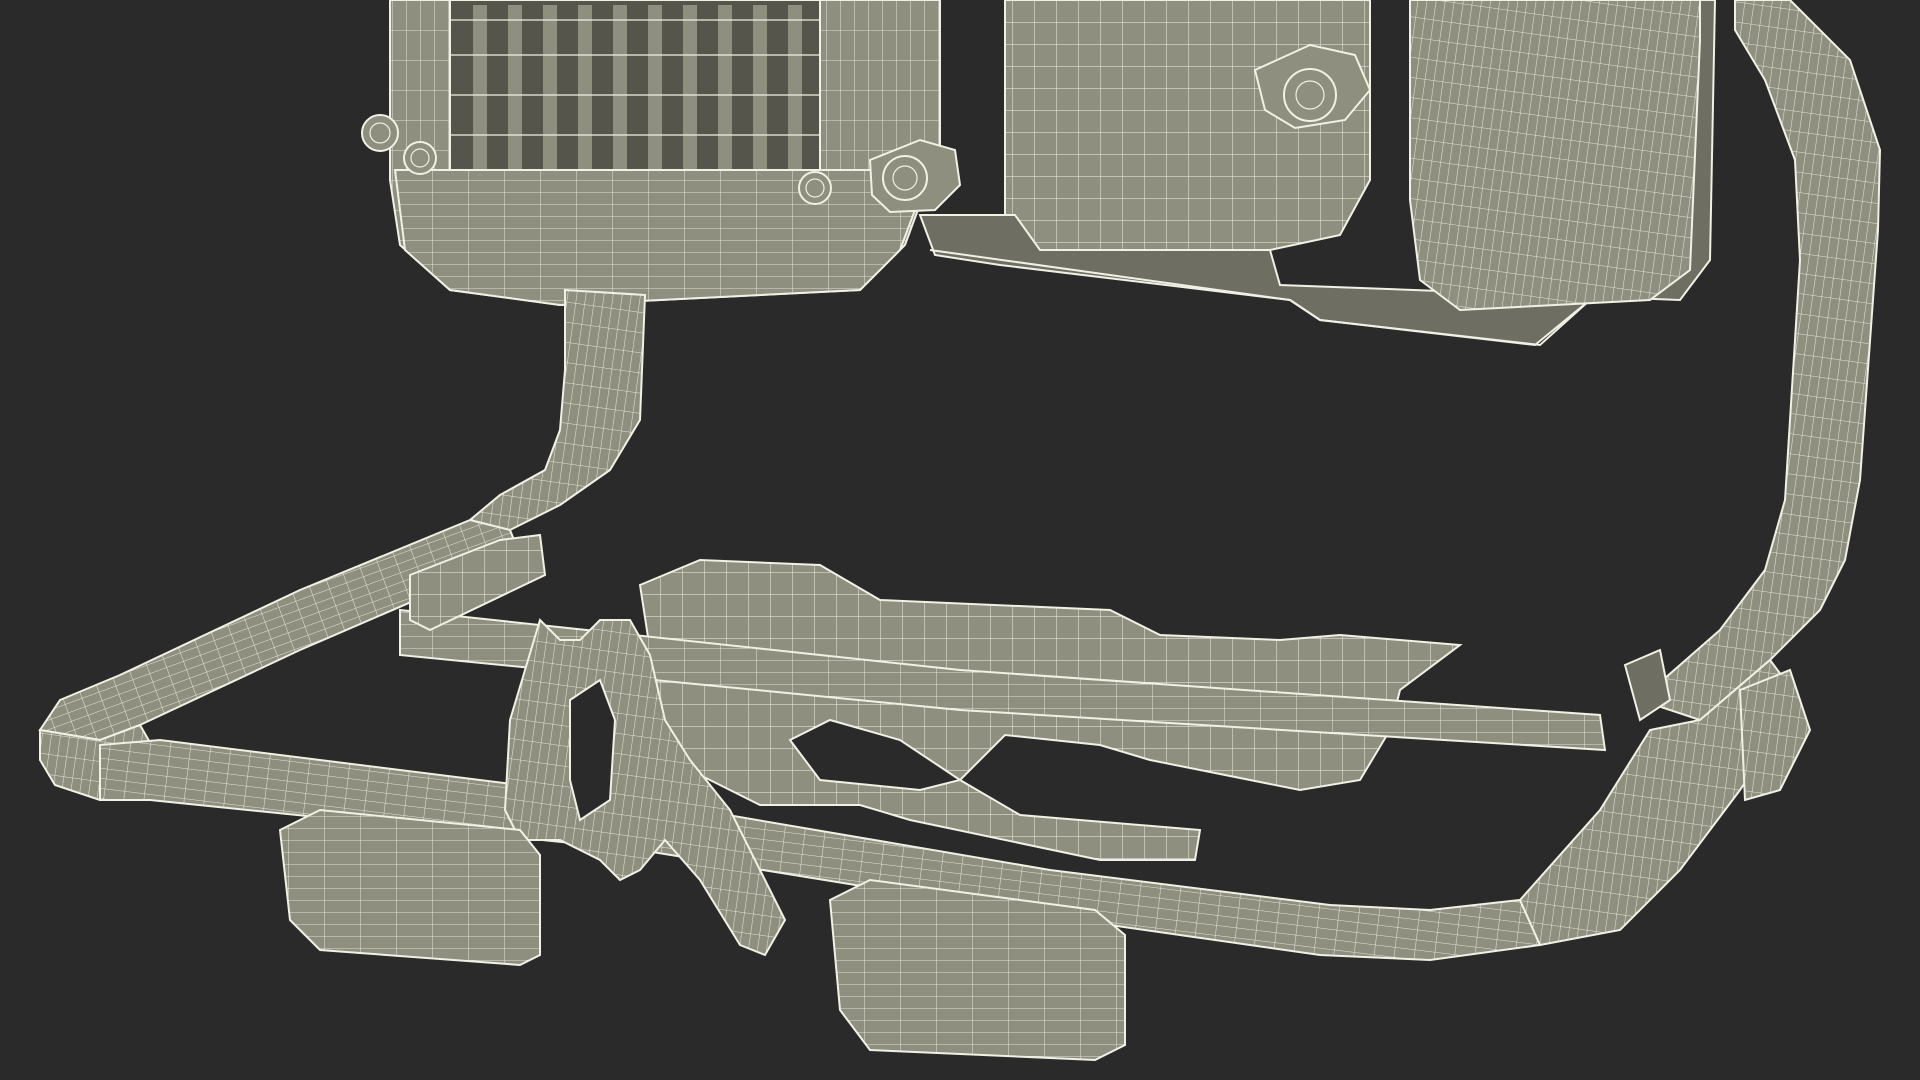 This screenshot has width=1920, height=1080. What do you see at coordinates (1555, 156) in the screenshot?
I see `right-lamp-head` at bounding box center [1555, 156].